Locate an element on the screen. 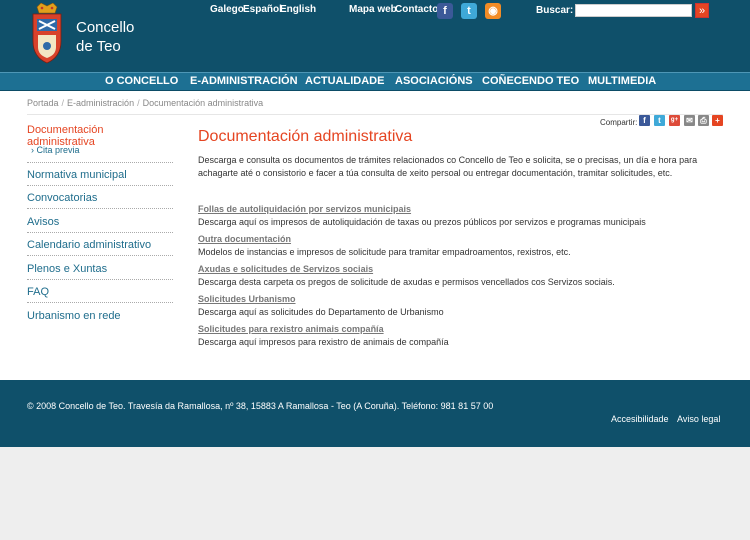 Image resolution: width=750 pixels, height=540 pixels. nav-conecendo-teo: COÑECENDO TEO is located at coordinates (530, 81).